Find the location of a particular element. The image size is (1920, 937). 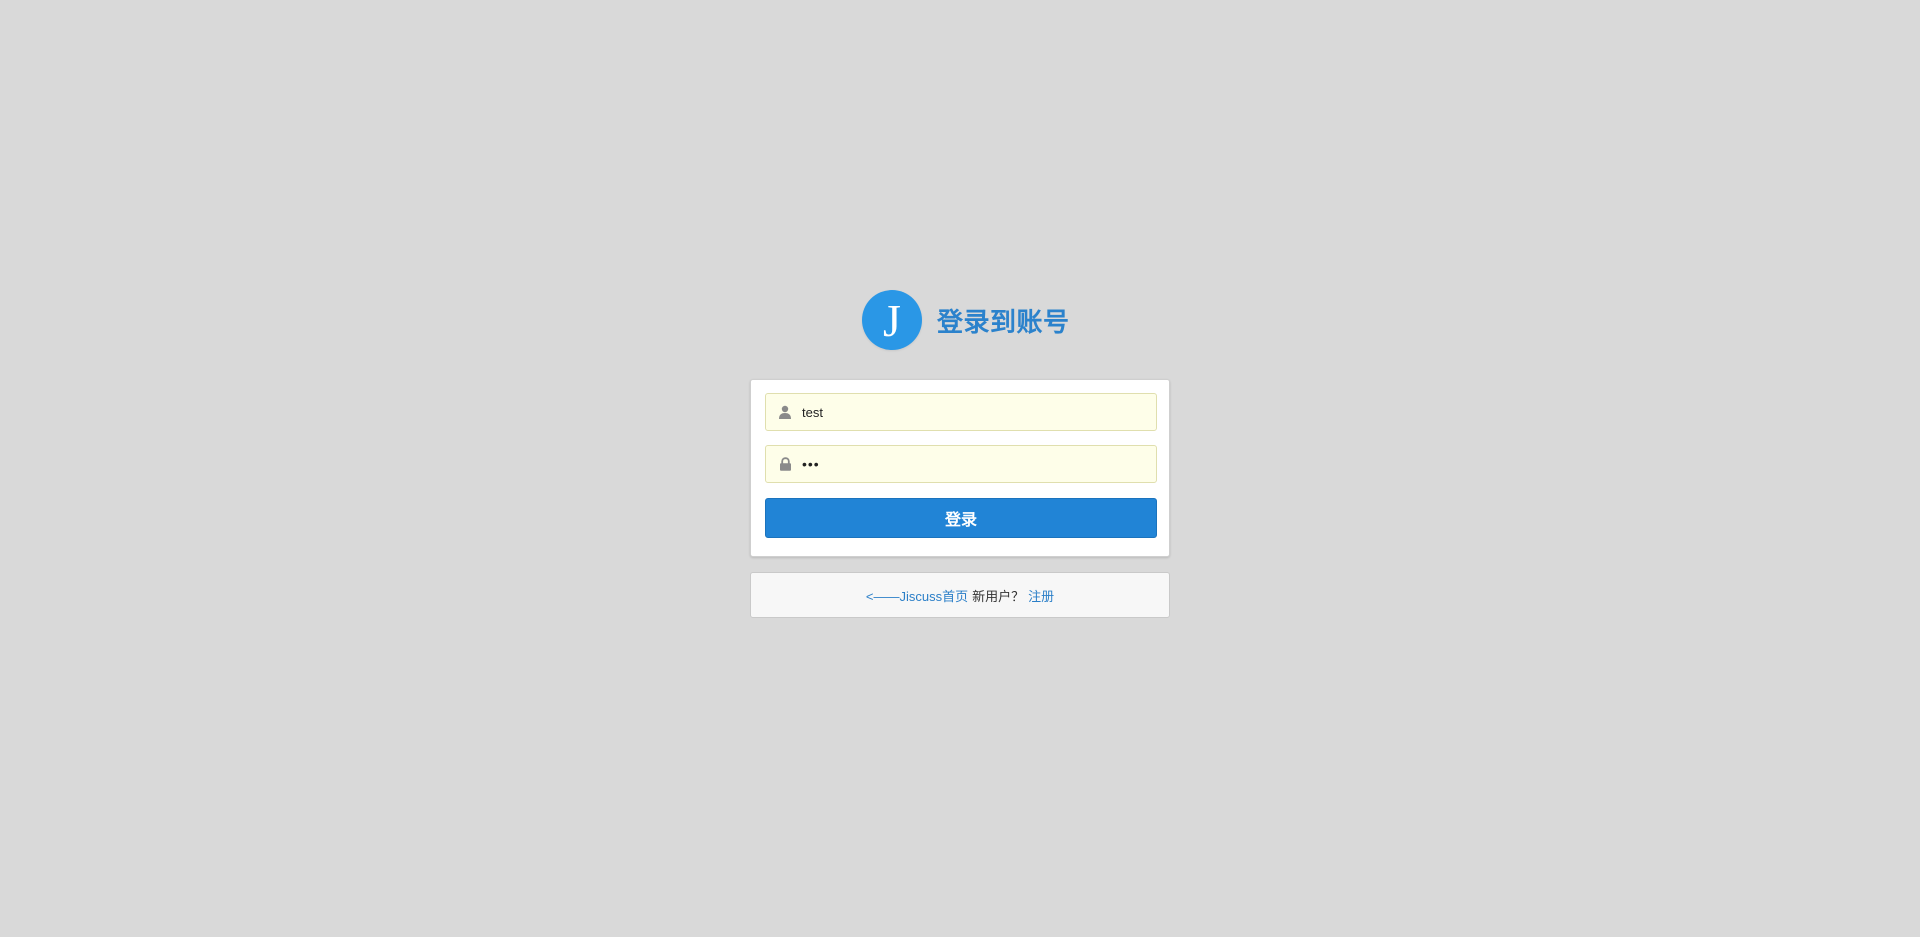

password-field is located at coordinates (961, 464).